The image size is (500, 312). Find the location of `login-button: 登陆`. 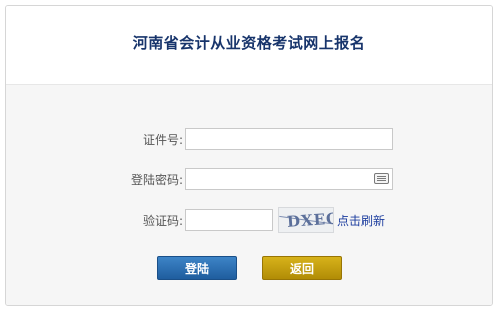

login-button: 登陆 is located at coordinates (197, 268).